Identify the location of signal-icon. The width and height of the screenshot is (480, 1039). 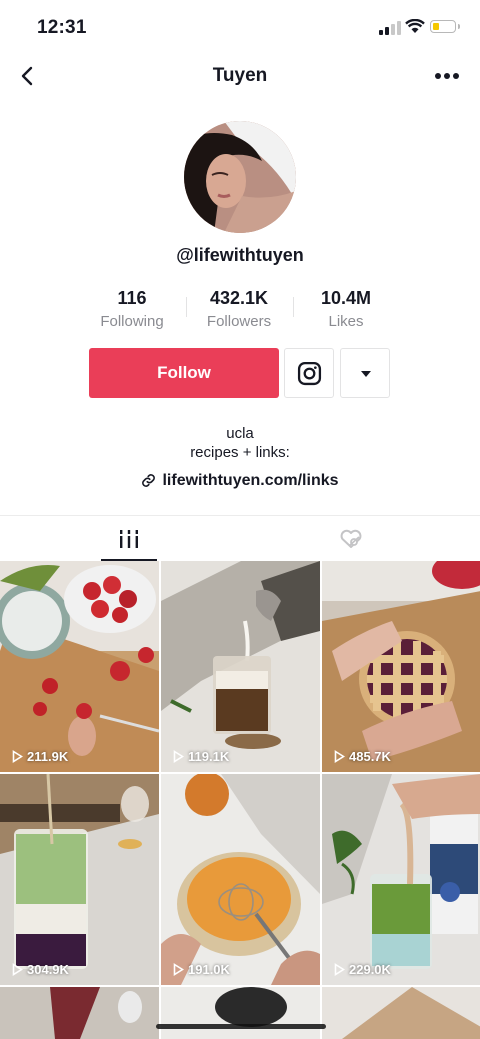
(390, 28).